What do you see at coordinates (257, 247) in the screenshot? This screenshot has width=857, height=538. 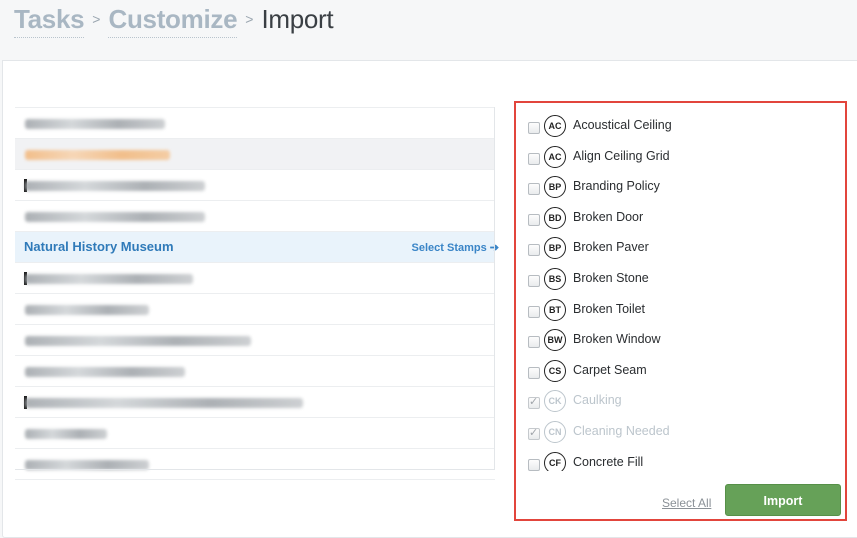 I see `project-row-natural-history-museum: Natural History Museum Select Stamps ➔` at bounding box center [257, 247].